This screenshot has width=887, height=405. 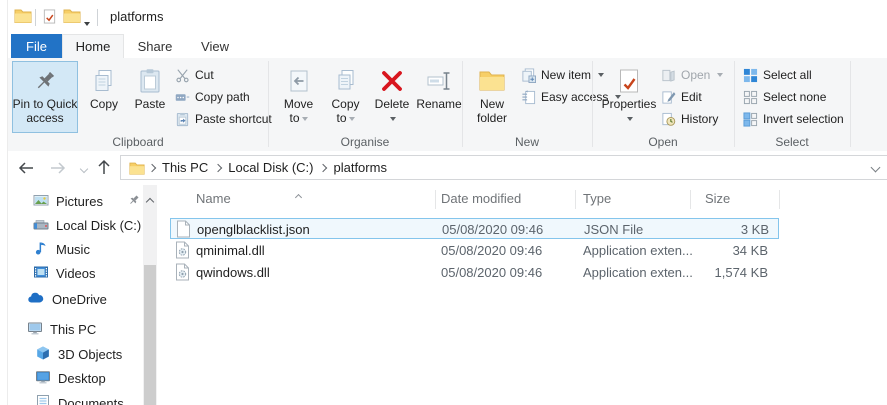 I want to click on window-title: platforms, so click(x=137, y=16).